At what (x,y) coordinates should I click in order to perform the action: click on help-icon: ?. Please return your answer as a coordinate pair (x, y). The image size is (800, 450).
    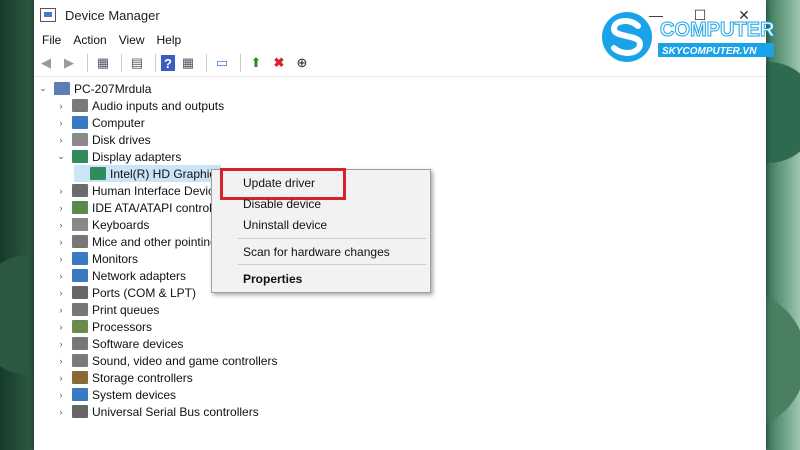
    Looking at the image, I should click on (168, 63).